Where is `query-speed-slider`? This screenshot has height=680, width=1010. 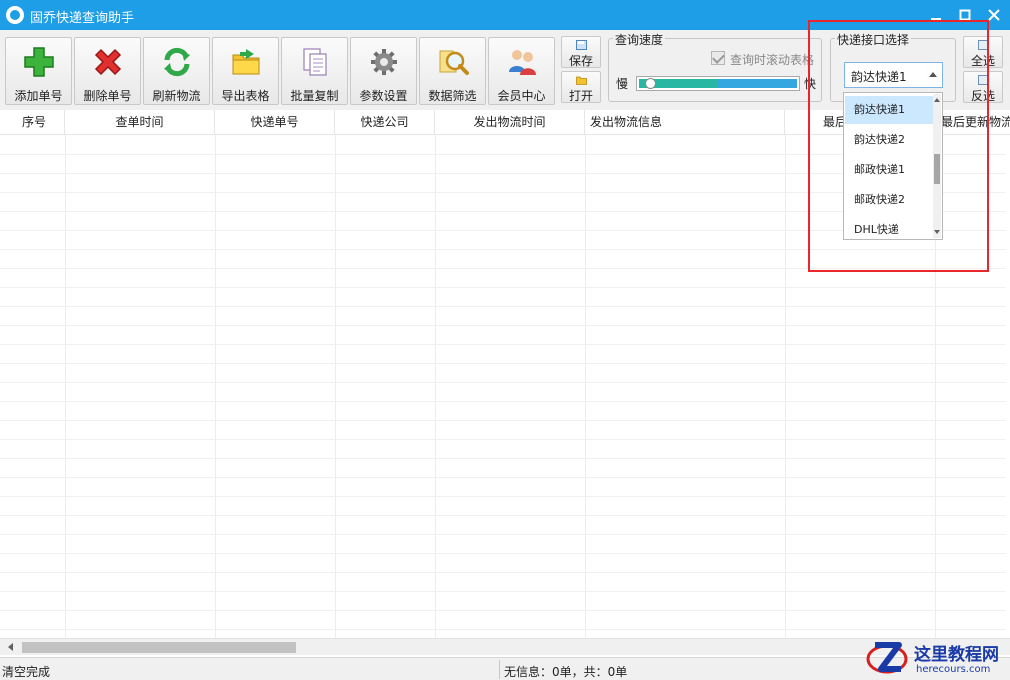 query-speed-slider is located at coordinates (718, 83).